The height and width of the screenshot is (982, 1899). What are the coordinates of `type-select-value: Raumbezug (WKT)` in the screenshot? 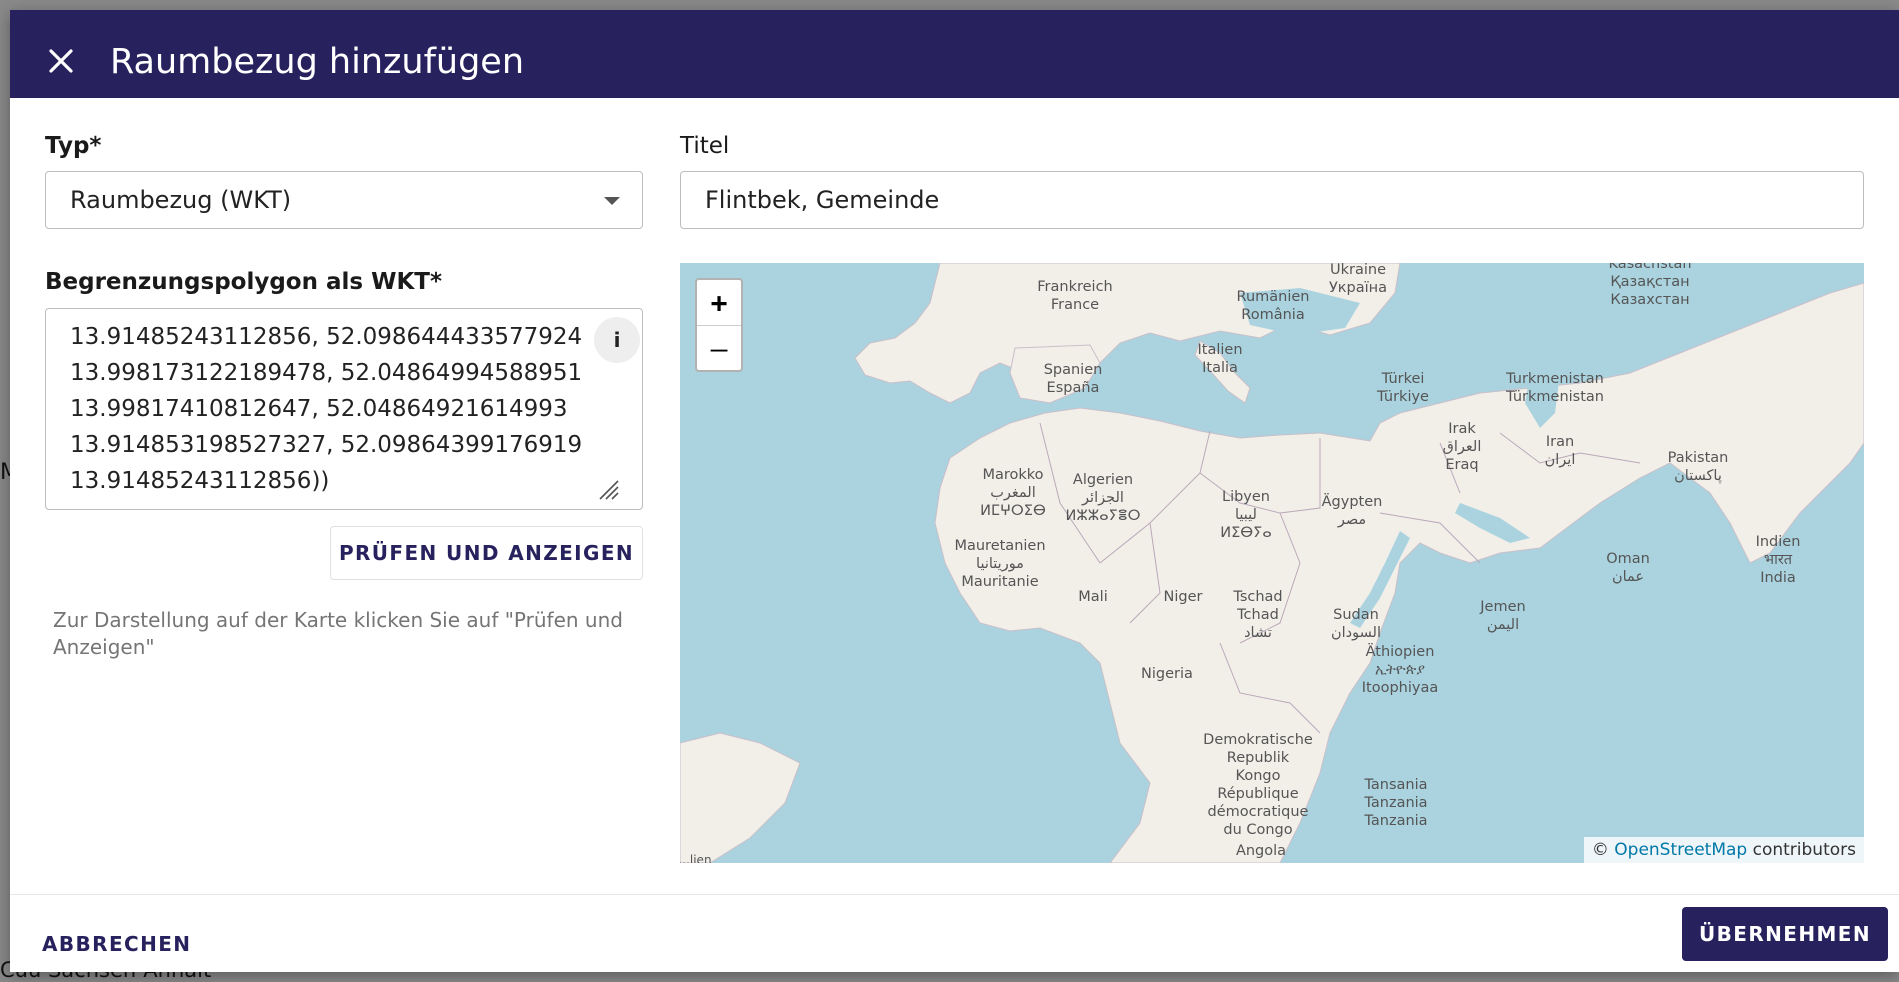 It's located at (181, 200).